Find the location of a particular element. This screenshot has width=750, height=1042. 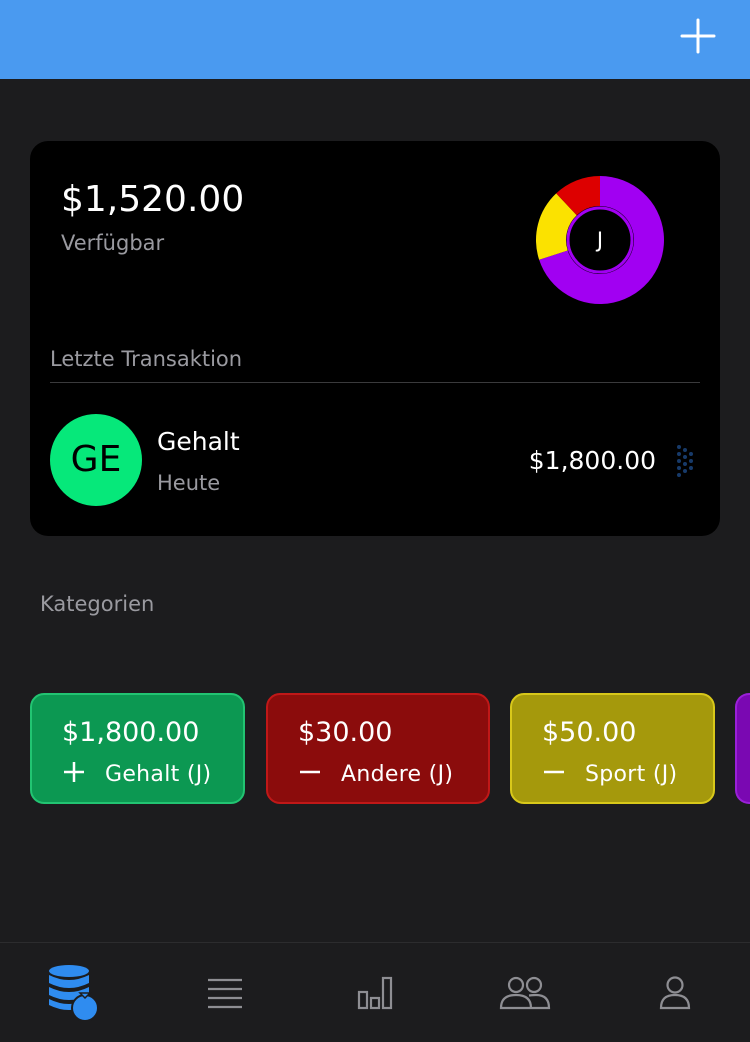

category-card-sport: $50.00 Sport (J) is located at coordinates (612, 748).